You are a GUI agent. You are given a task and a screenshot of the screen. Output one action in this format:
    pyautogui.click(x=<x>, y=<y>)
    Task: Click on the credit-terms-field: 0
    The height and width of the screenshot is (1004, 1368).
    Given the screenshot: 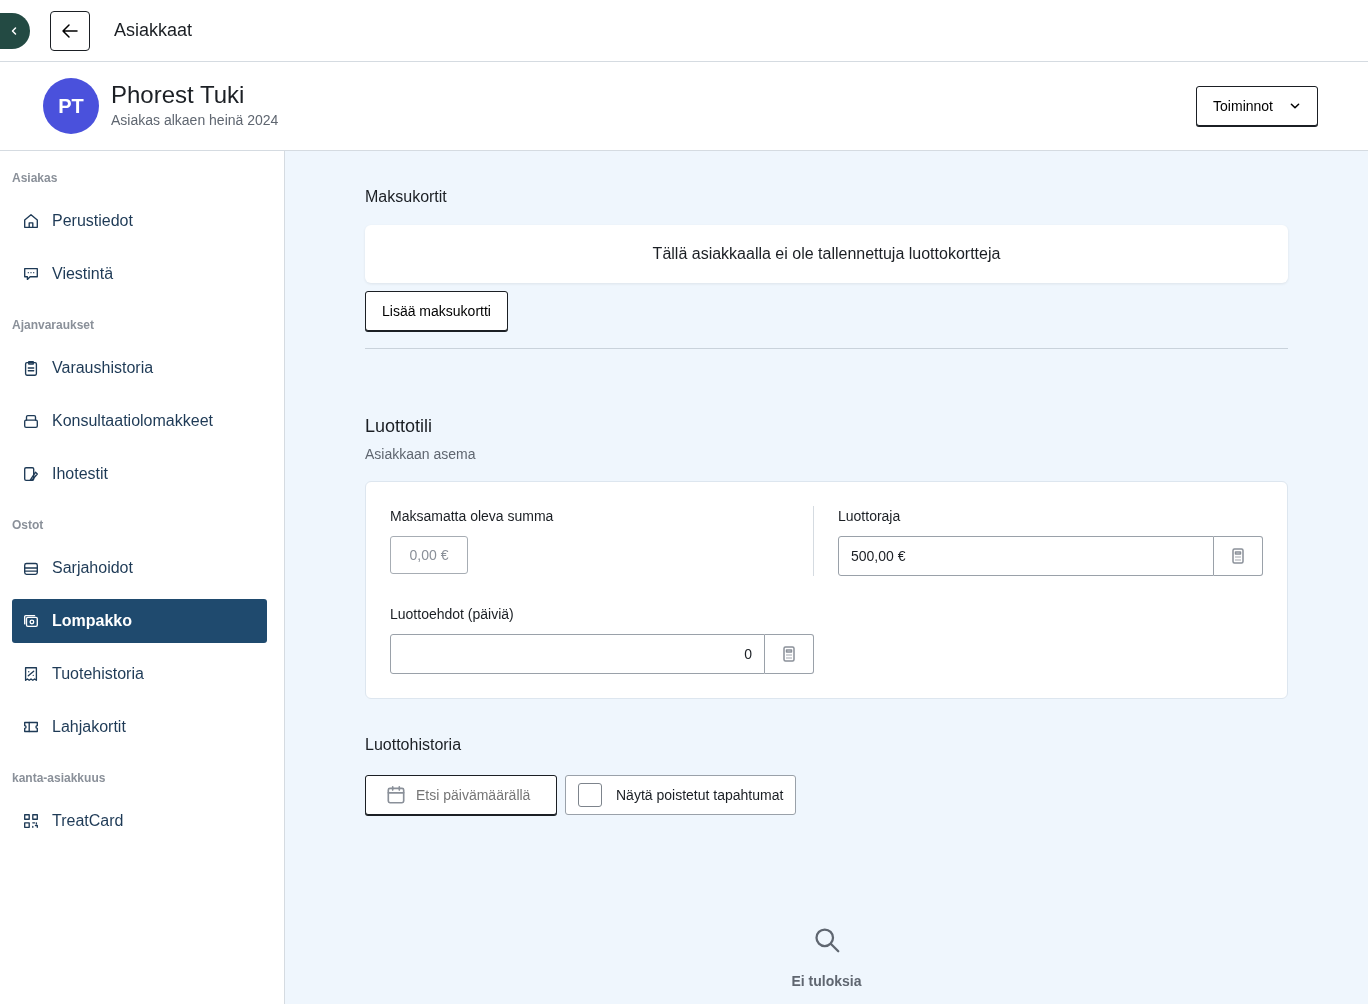 What is the action you would take?
    pyautogui.click(x=577, y=654)
    